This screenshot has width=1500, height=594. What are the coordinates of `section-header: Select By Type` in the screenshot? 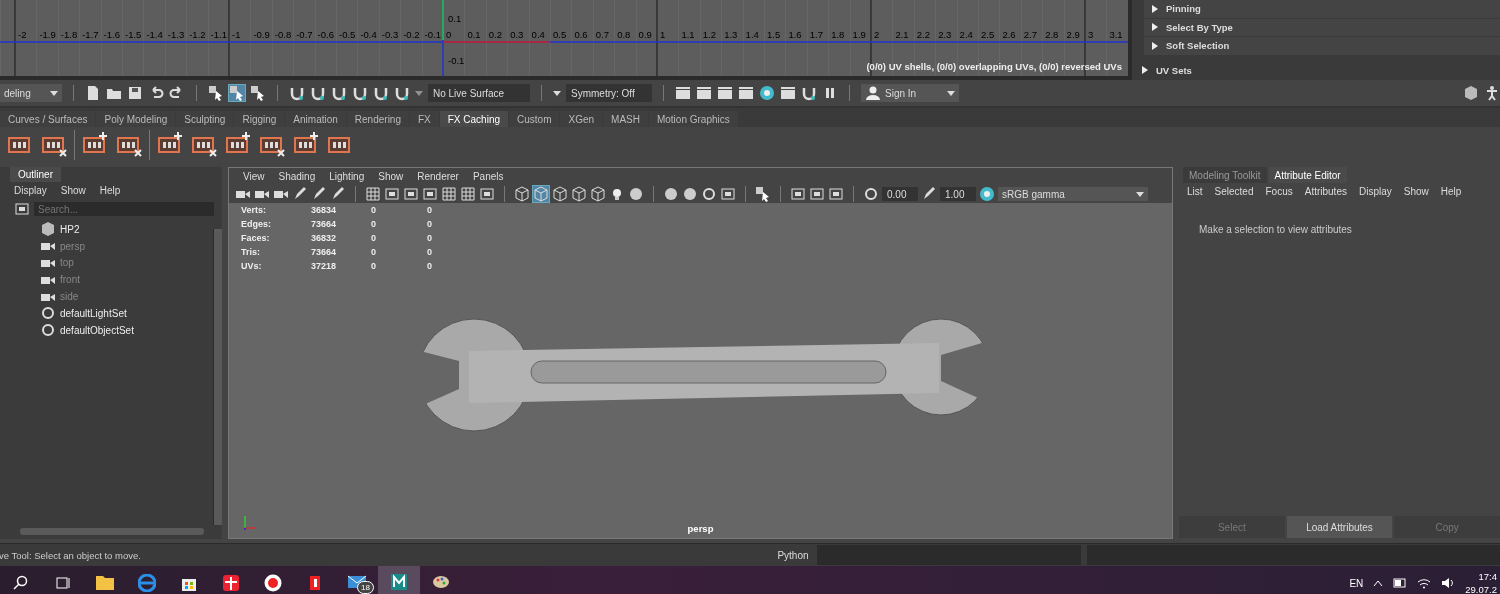 It's located at (1322, 27).